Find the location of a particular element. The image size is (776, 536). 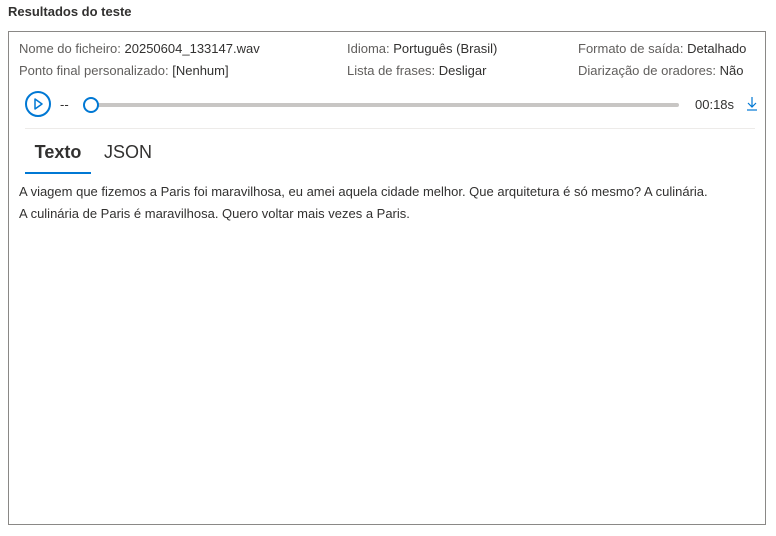

meta-filename: Nome do ficheiro: 20250604_133147.wav is located at coordinates (139, 48).